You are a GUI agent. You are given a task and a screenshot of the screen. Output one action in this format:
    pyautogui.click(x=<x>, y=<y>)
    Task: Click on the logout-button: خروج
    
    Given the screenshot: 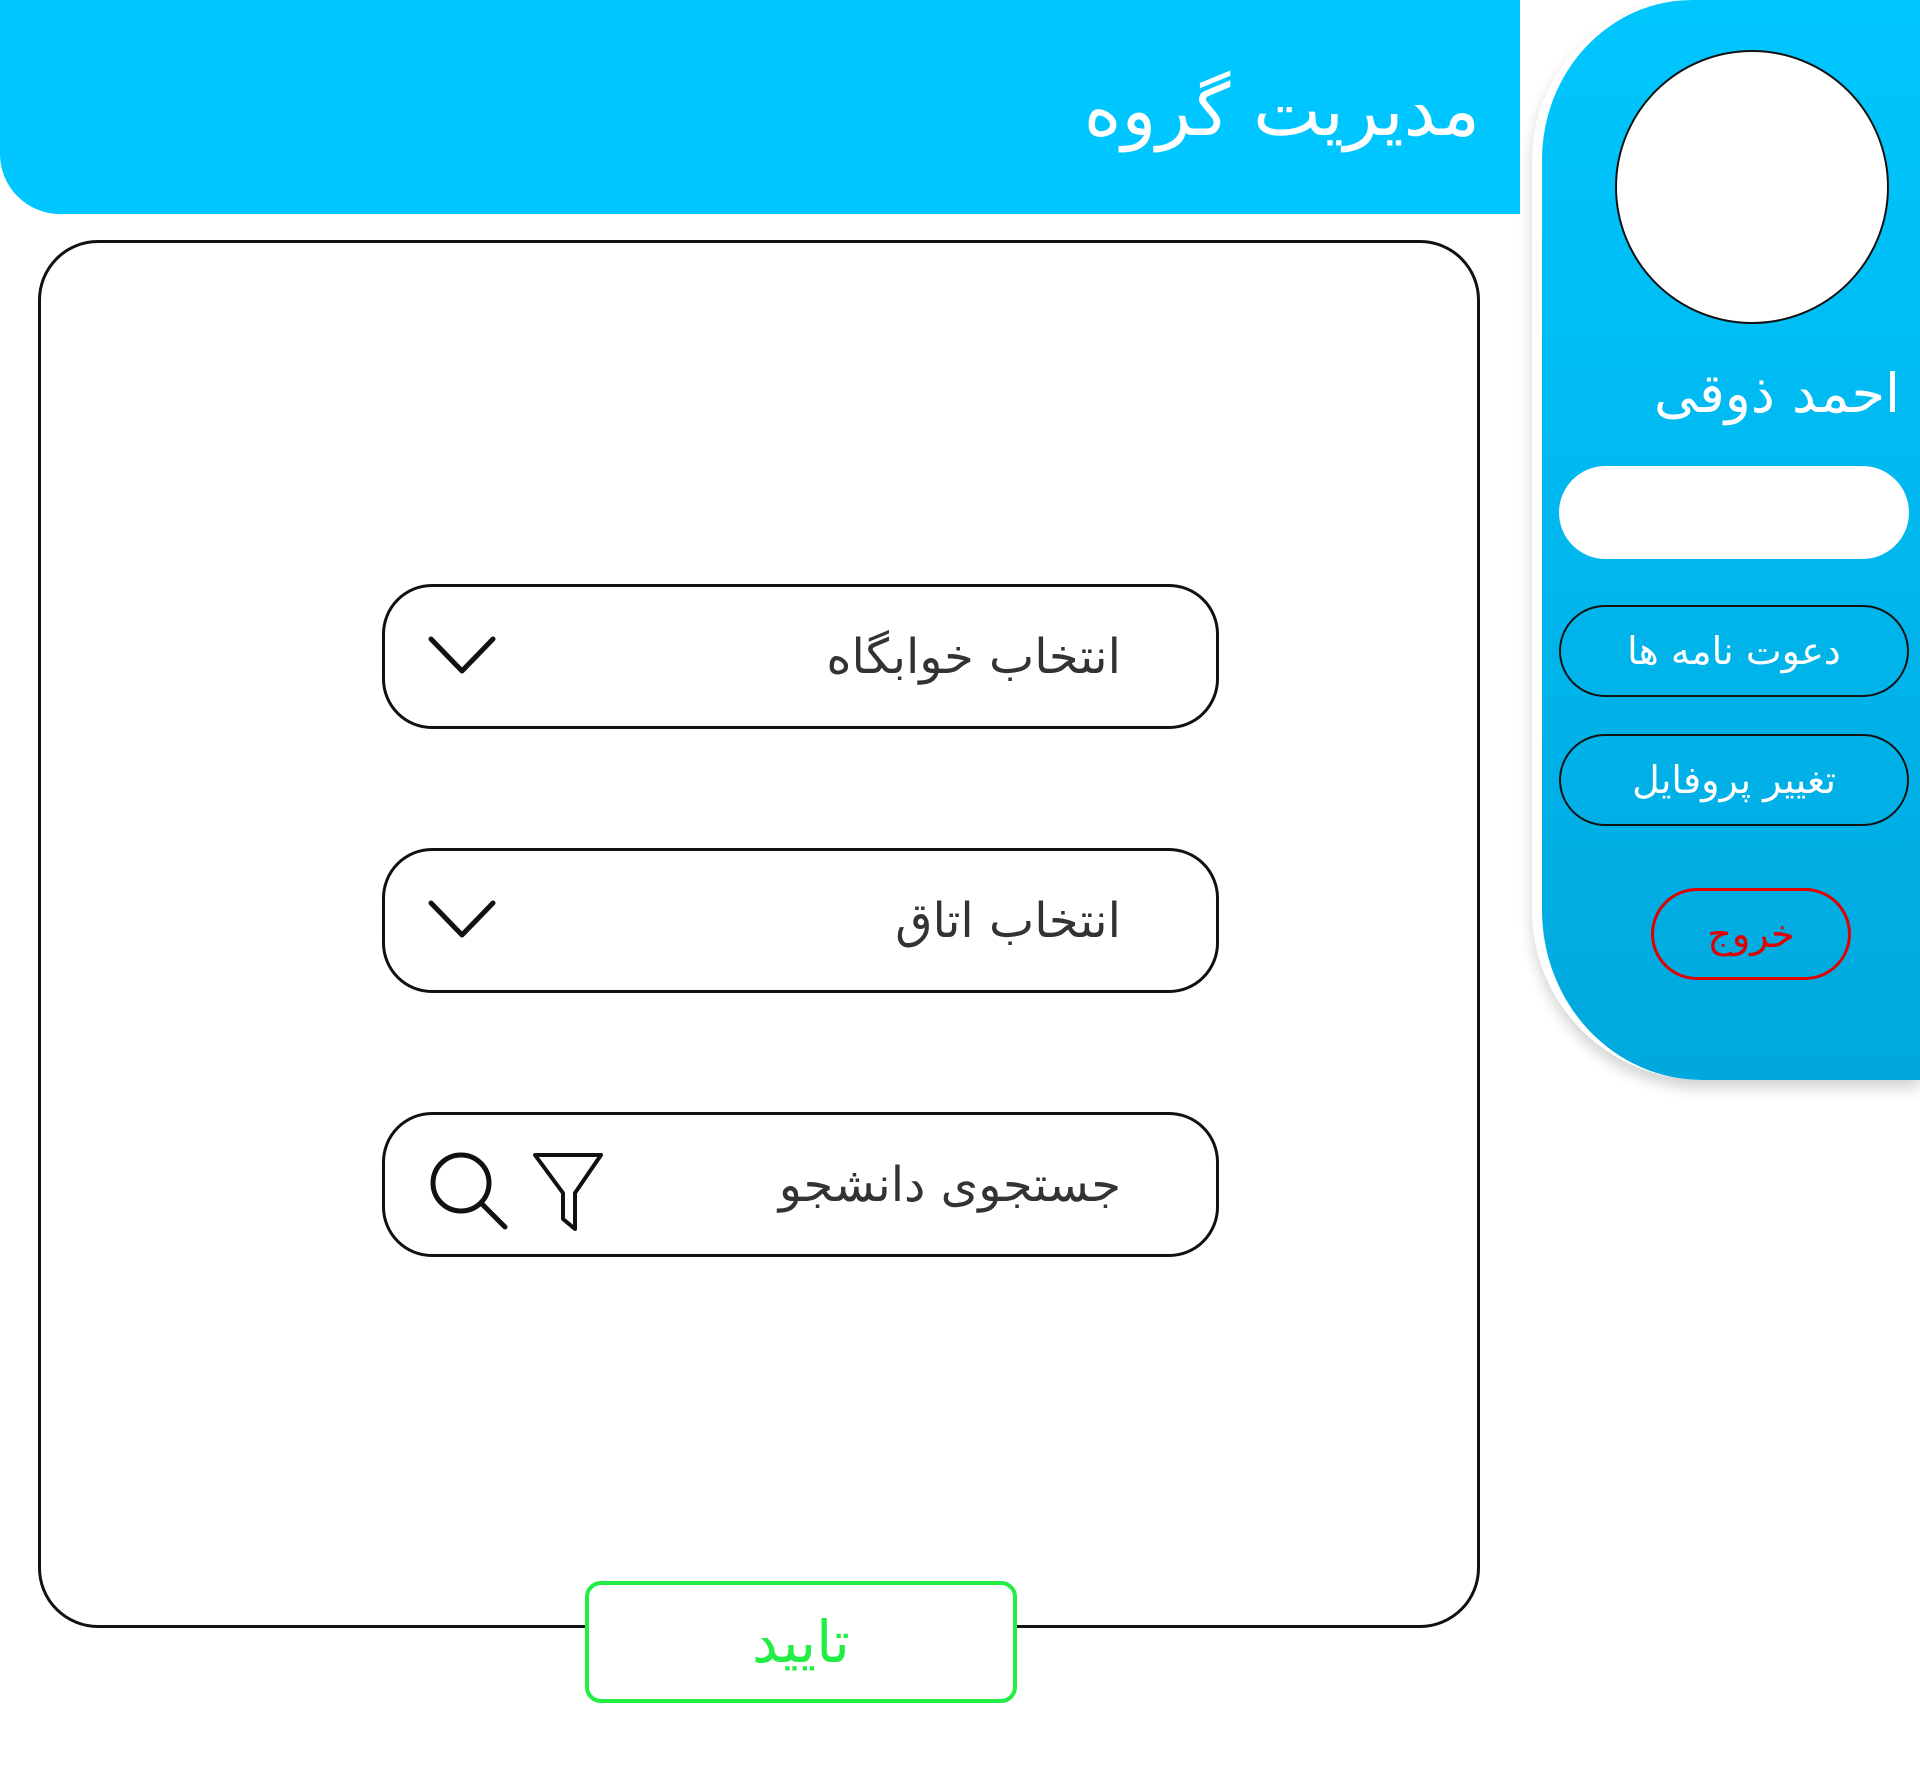 What is the action you would take?
    pyautogui.click(x=1751, y=934)
    